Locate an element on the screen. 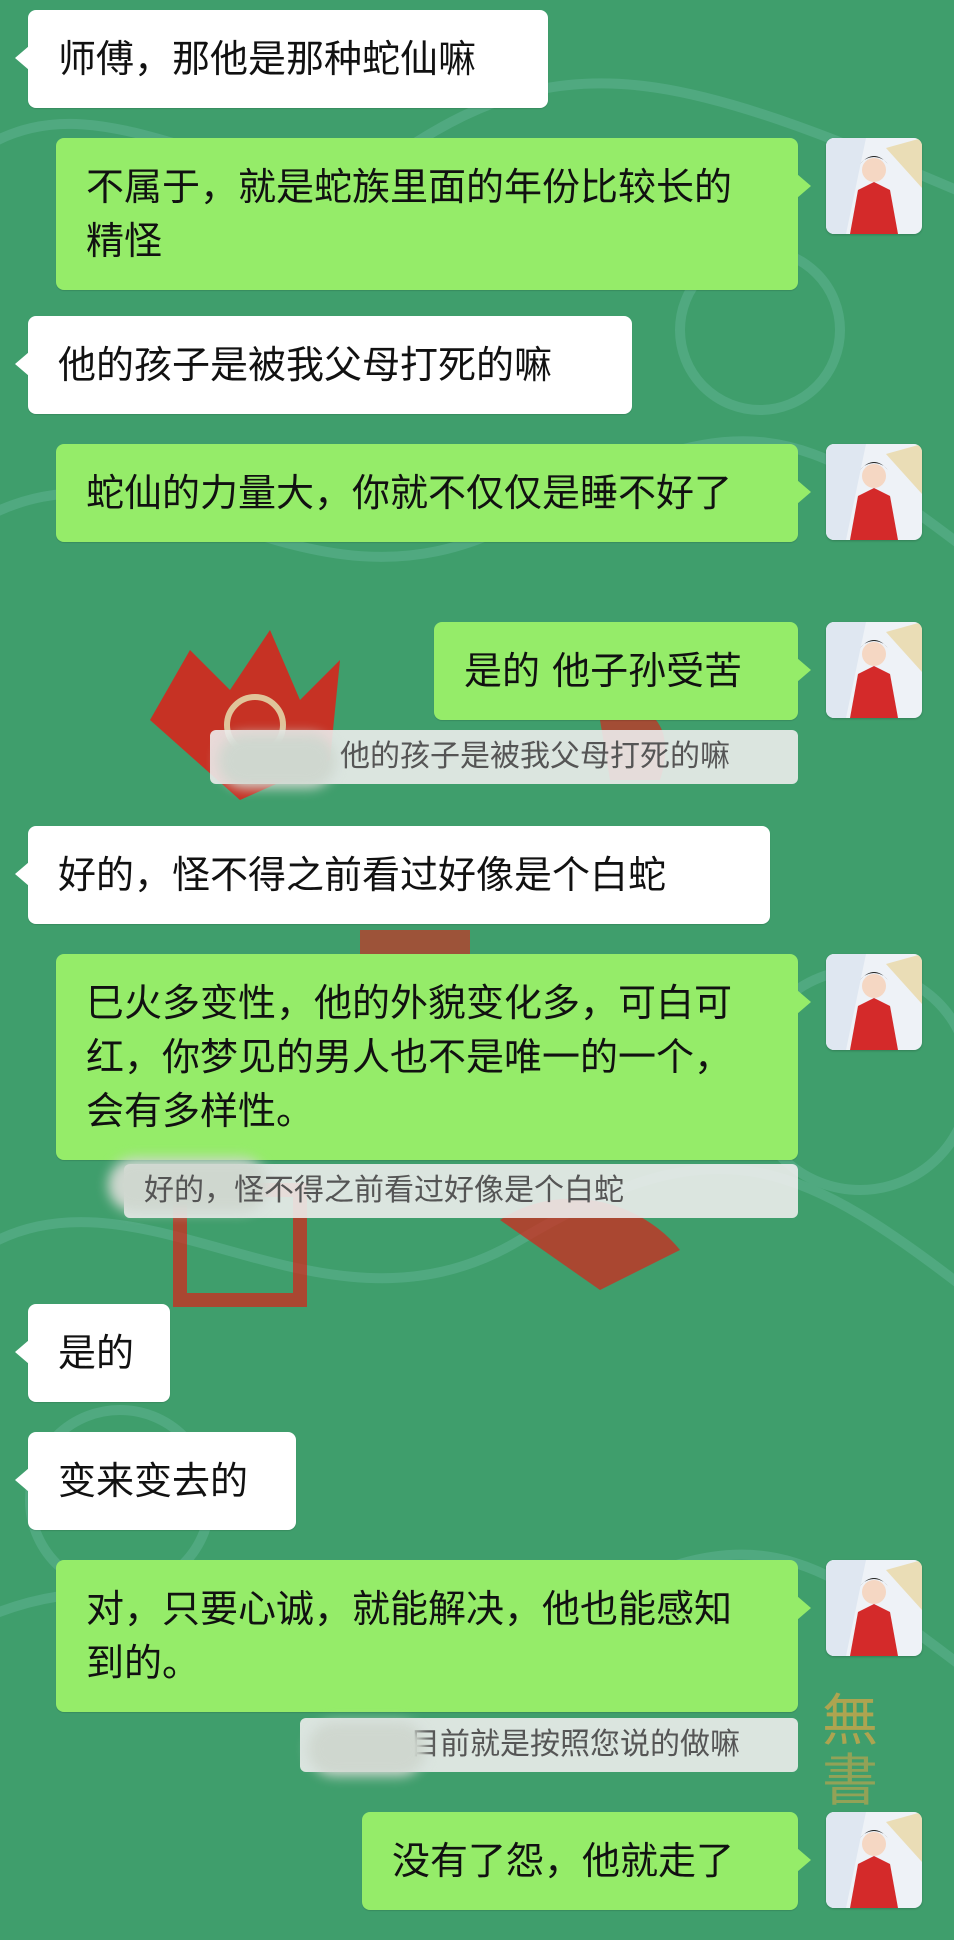 The height and width of the screenshot is (1940, 954). message-incoming: 他的孩子是被我父母打死的嘛 is located at coordinates (323, 365).